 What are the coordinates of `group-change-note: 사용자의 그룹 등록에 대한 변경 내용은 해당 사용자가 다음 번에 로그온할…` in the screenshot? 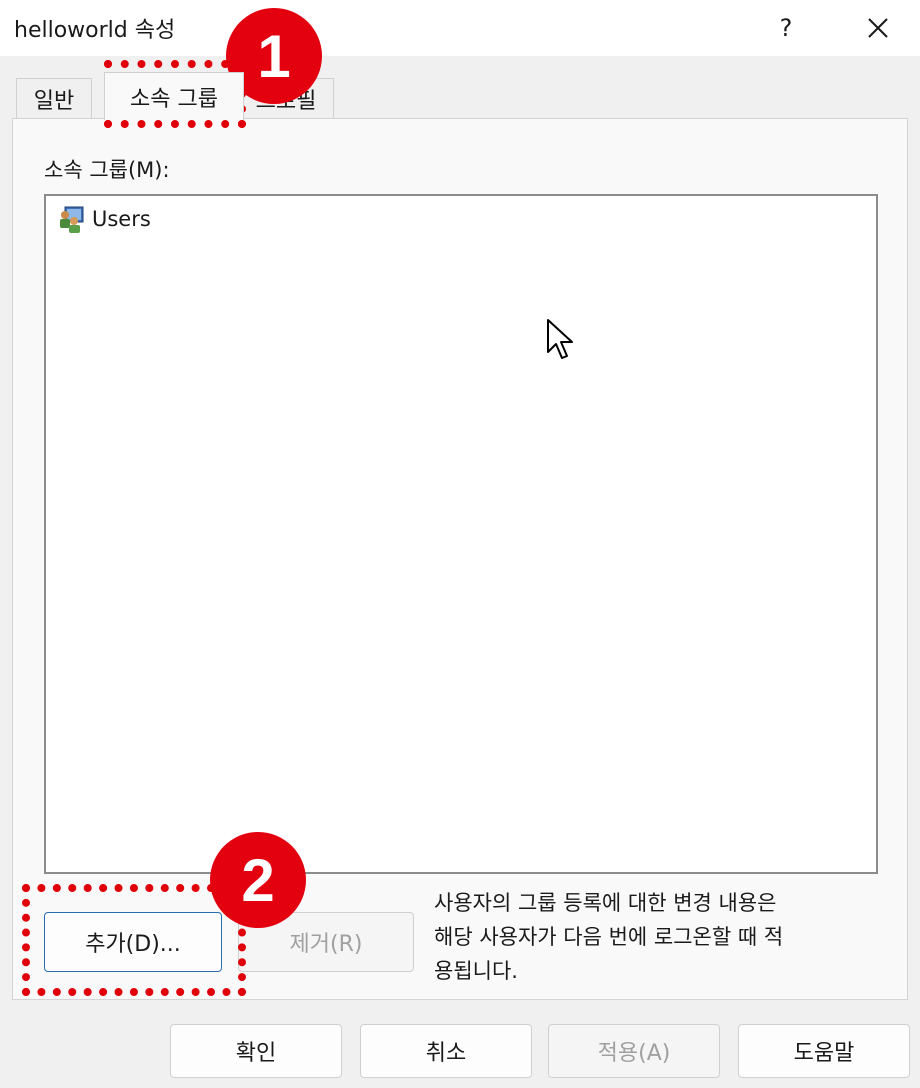 It's located at (609, 937).